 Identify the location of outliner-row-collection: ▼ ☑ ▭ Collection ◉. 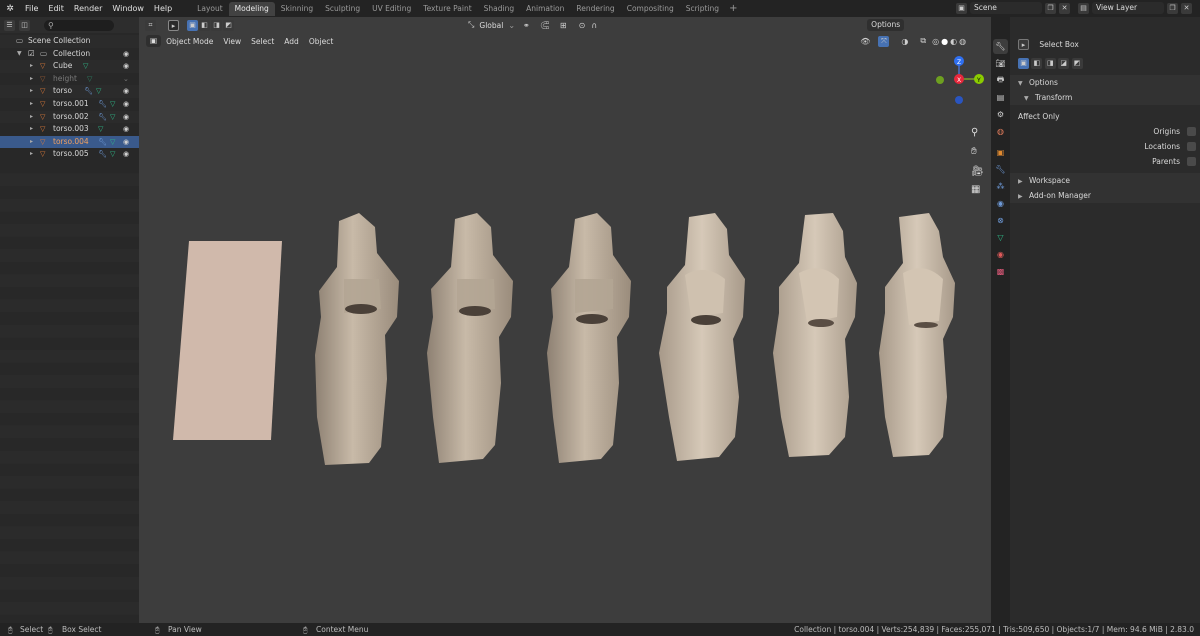
(69, 54).